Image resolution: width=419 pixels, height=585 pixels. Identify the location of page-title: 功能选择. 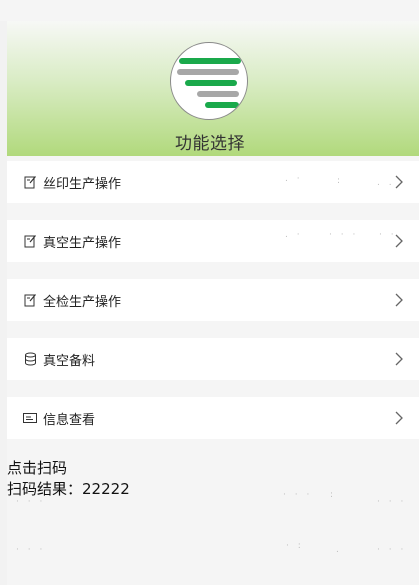
(210, 144).